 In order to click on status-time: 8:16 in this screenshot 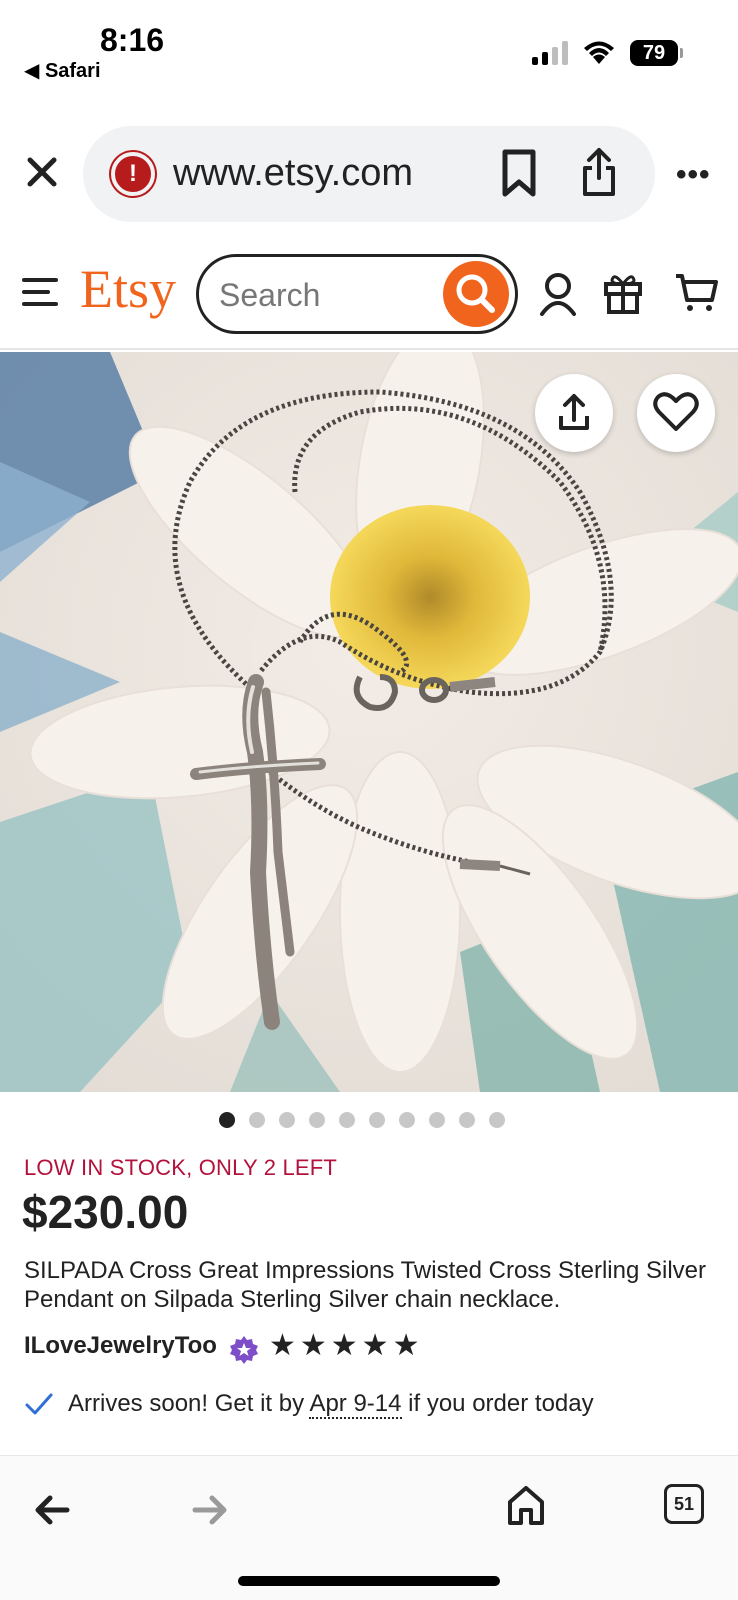, I will do `click(132, 40)`.